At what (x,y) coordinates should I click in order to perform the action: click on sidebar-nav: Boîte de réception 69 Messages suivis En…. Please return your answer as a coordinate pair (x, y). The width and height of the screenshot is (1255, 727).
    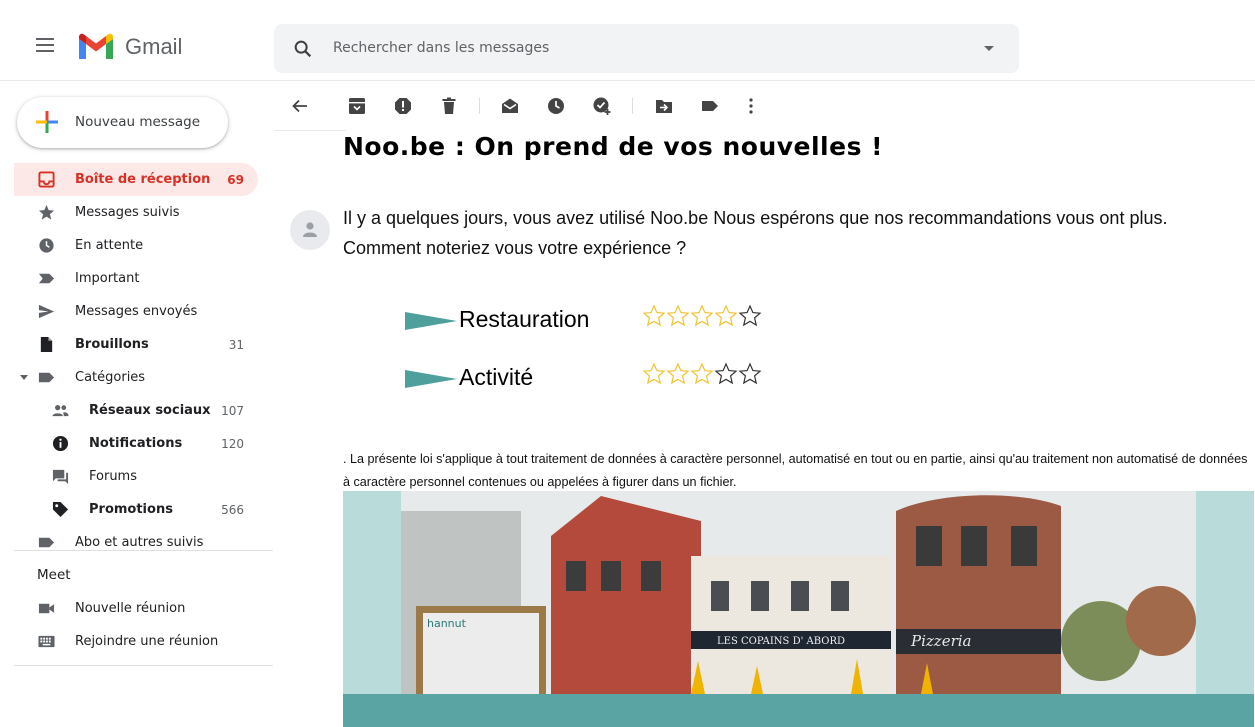
    Looking at the image, I should click on (136, 361).